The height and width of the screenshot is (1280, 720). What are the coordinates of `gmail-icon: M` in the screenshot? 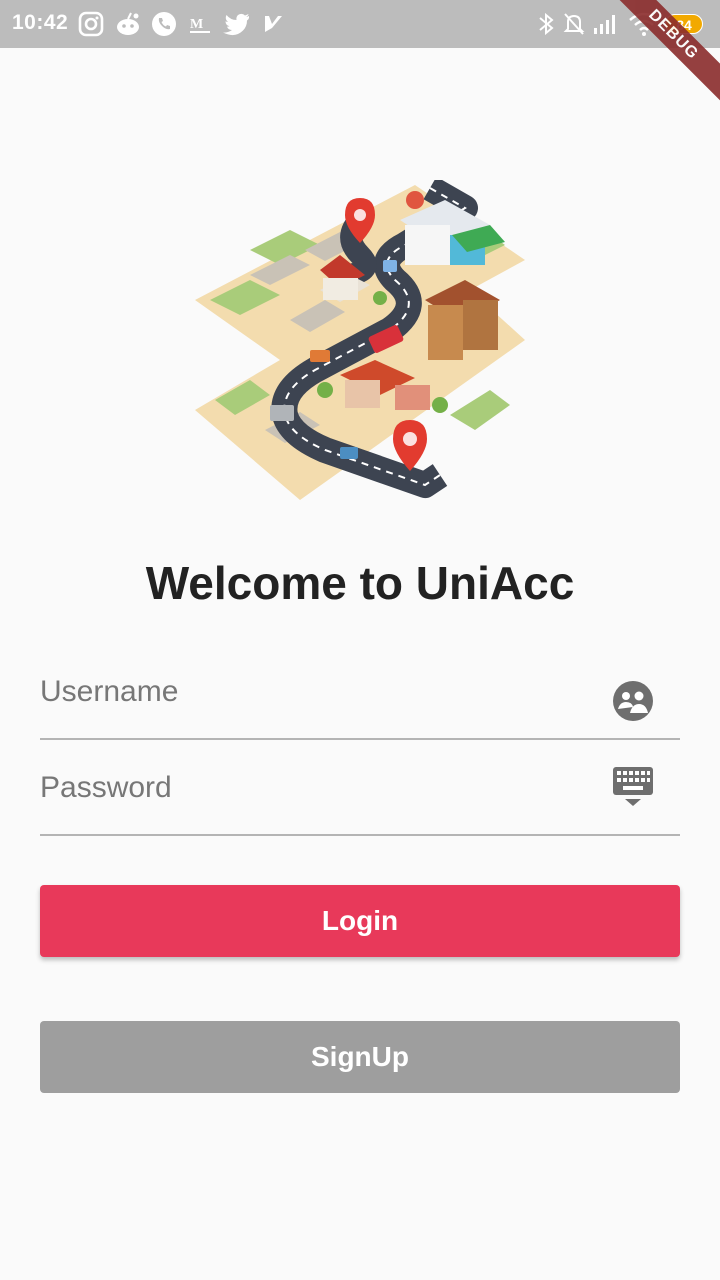 It's located at (200, 25).